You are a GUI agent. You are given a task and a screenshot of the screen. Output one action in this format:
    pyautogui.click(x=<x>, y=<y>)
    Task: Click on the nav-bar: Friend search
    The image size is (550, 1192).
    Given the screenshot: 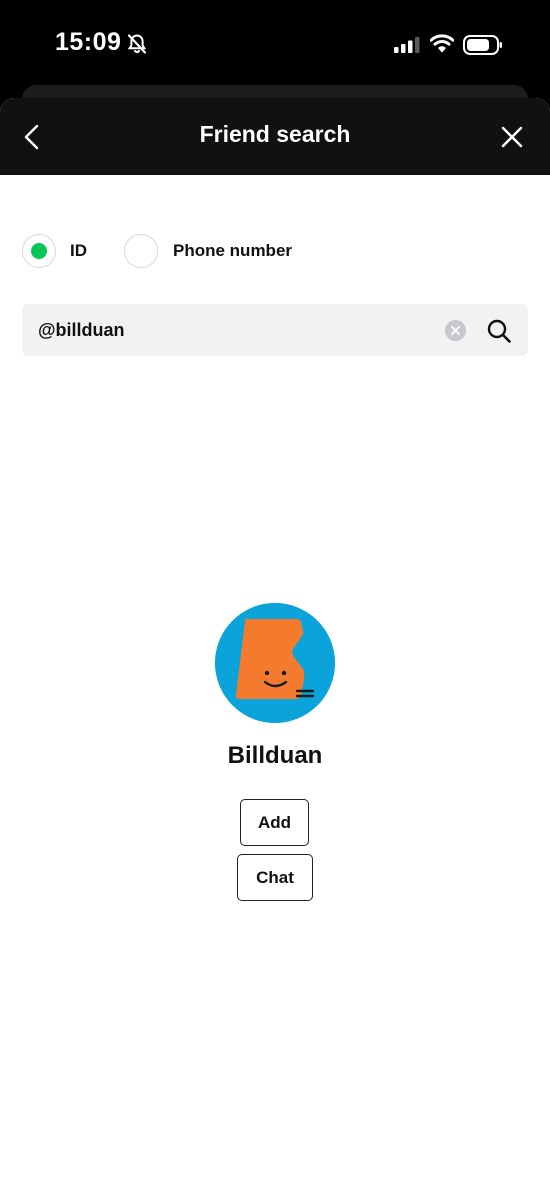 What is the action you would take?
    pyautogui.click(x=275, y=136)
    